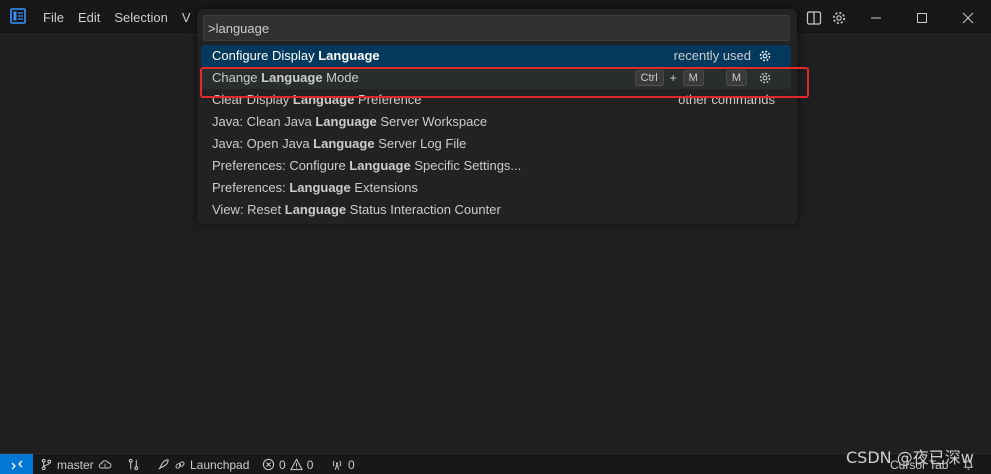 The image size is (991, 474). Describe the element at coordinates (337, 465) in the screenshot. I see `broadcast-icon` at that location.